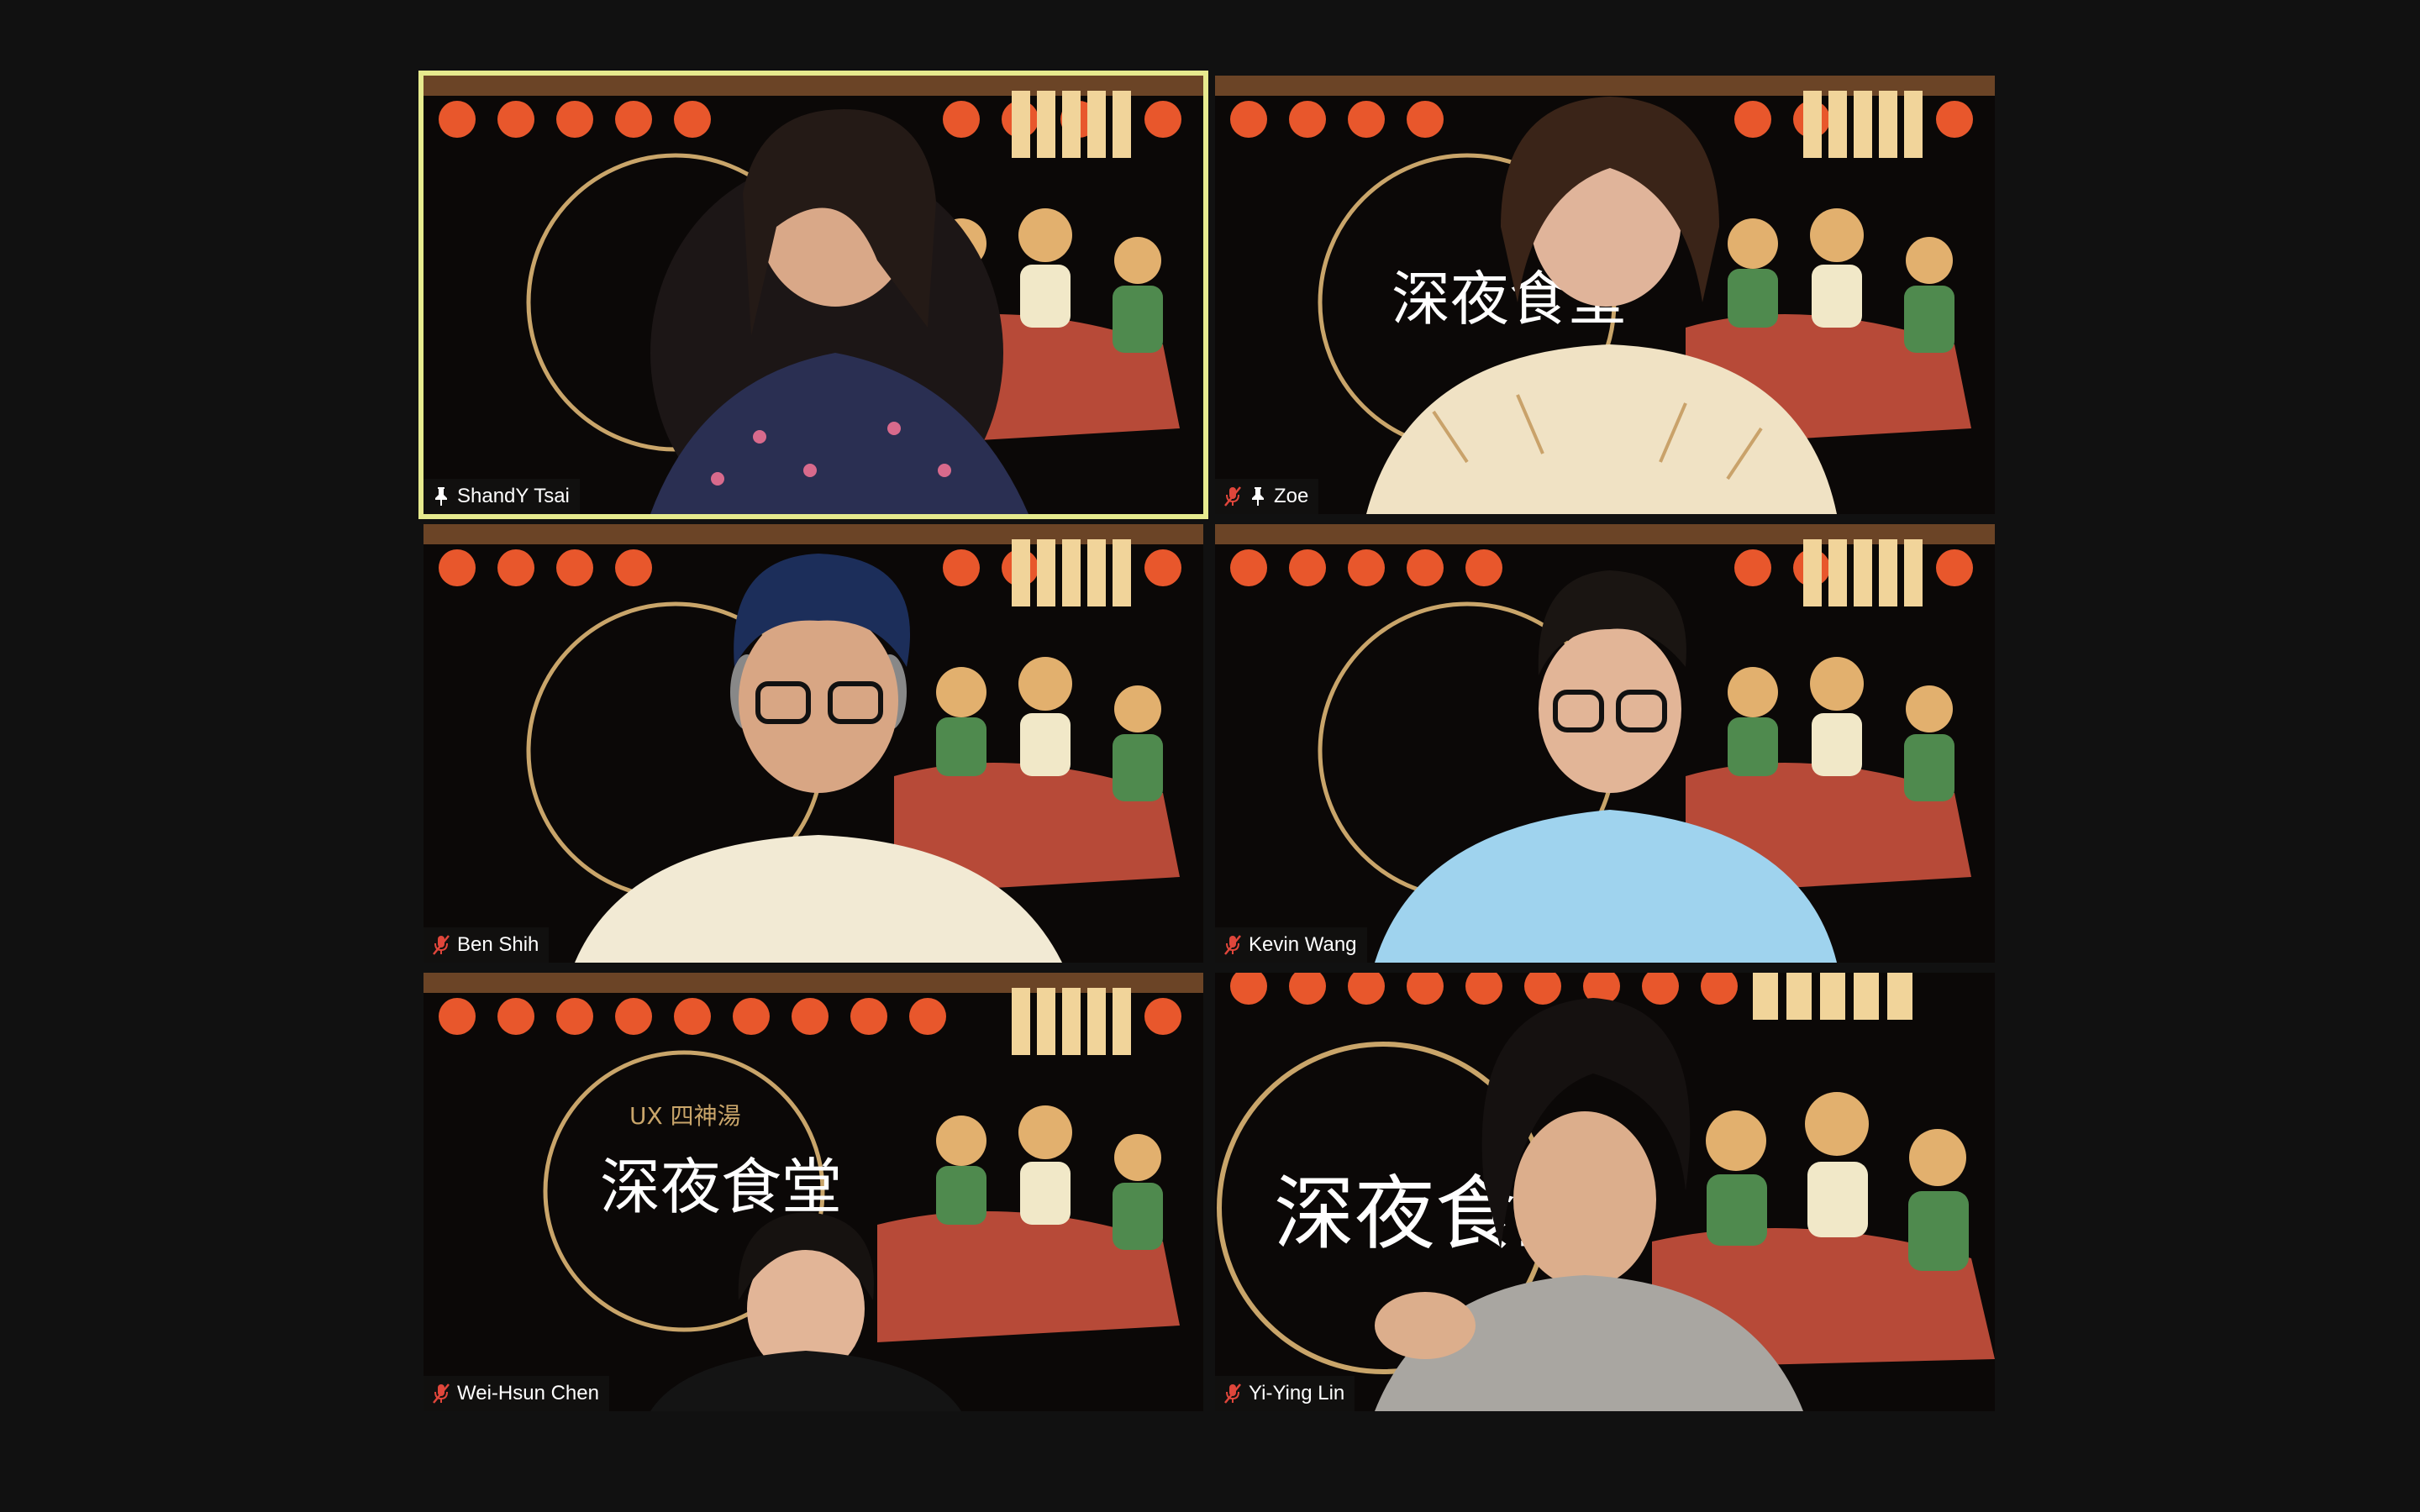  What do you see at coordinates (721, 1187) in the screenshot?
I see `backdrop-title: 深夜食堂` at bounding box center [721, 1187].